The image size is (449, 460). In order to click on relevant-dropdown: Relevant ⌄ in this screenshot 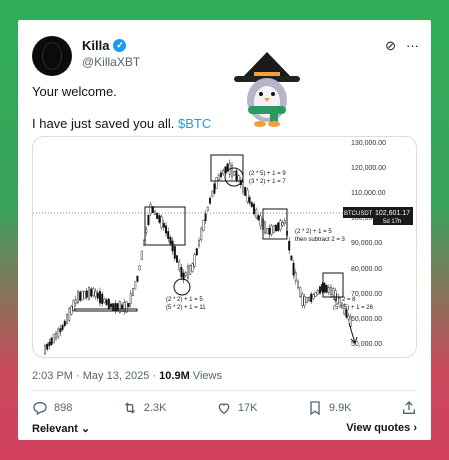, I will do `click(61, 428)`.